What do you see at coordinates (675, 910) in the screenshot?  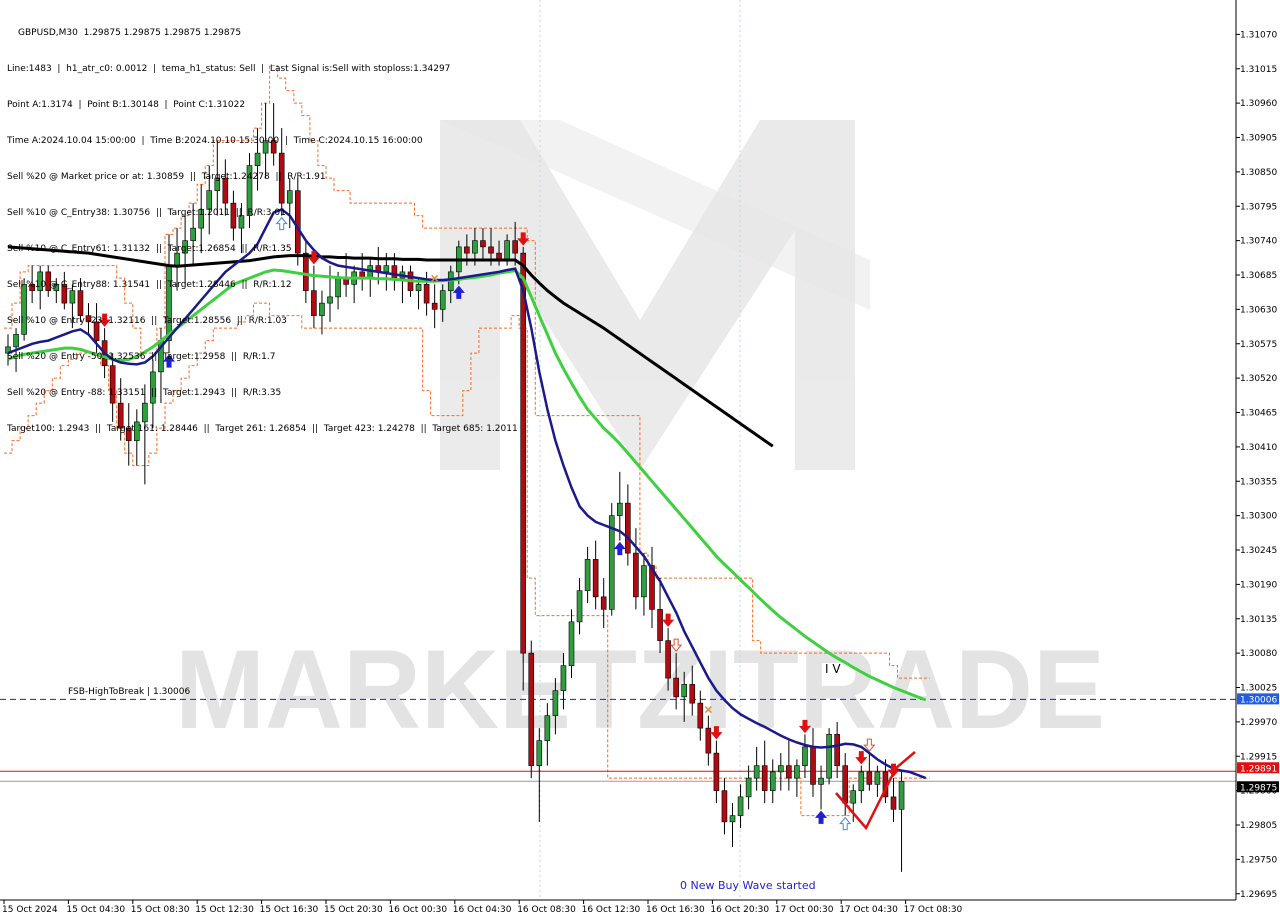 I see `time-tick-label: 16 Oct 16:30` at bounding box center [675, 910].